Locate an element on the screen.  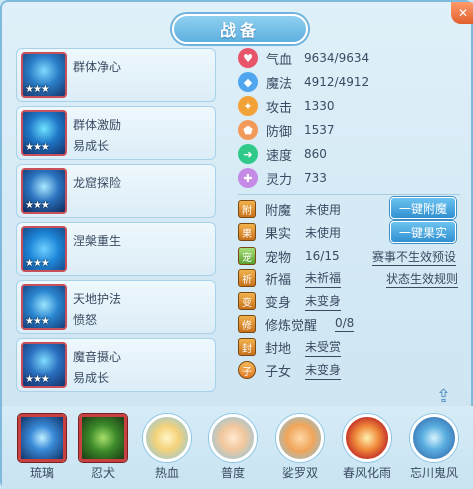
cultivation-icon: 修 is located at coordinates (247, 324).